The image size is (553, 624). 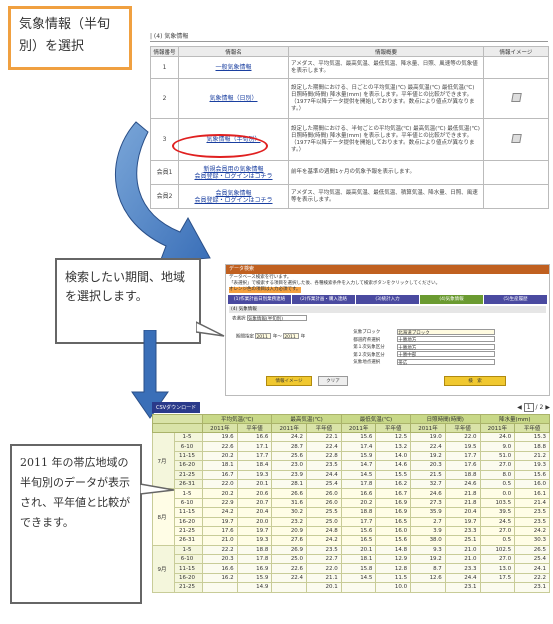 I want to click on value-cell: 24.2, so click(x=289, y=437).